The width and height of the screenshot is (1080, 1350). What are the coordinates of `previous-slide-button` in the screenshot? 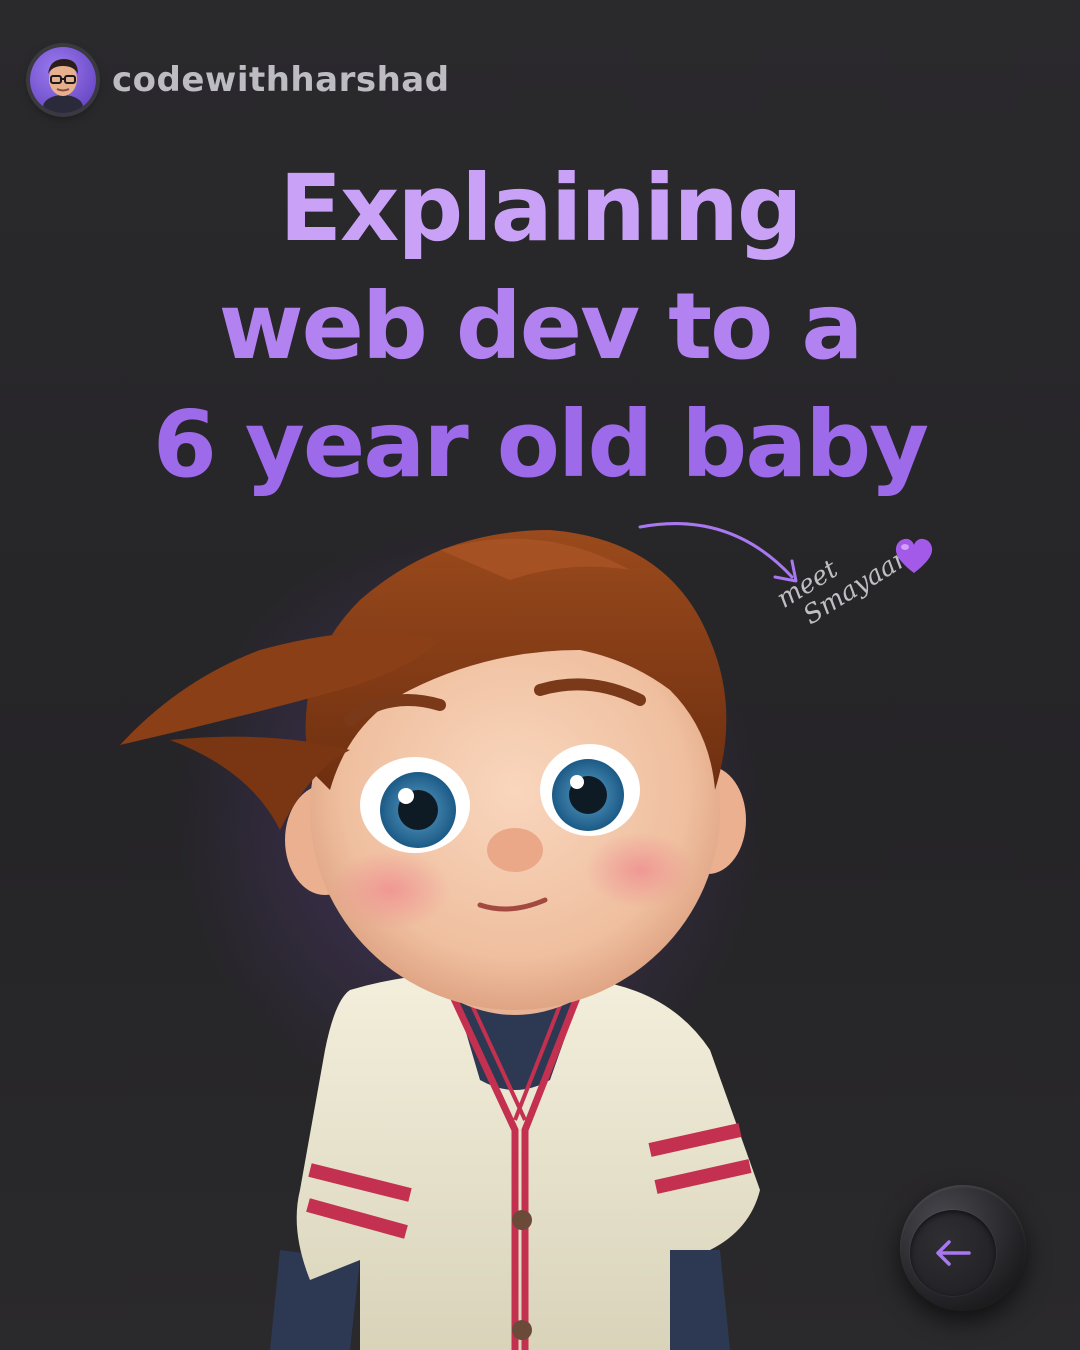 It's located at (963, 1248).